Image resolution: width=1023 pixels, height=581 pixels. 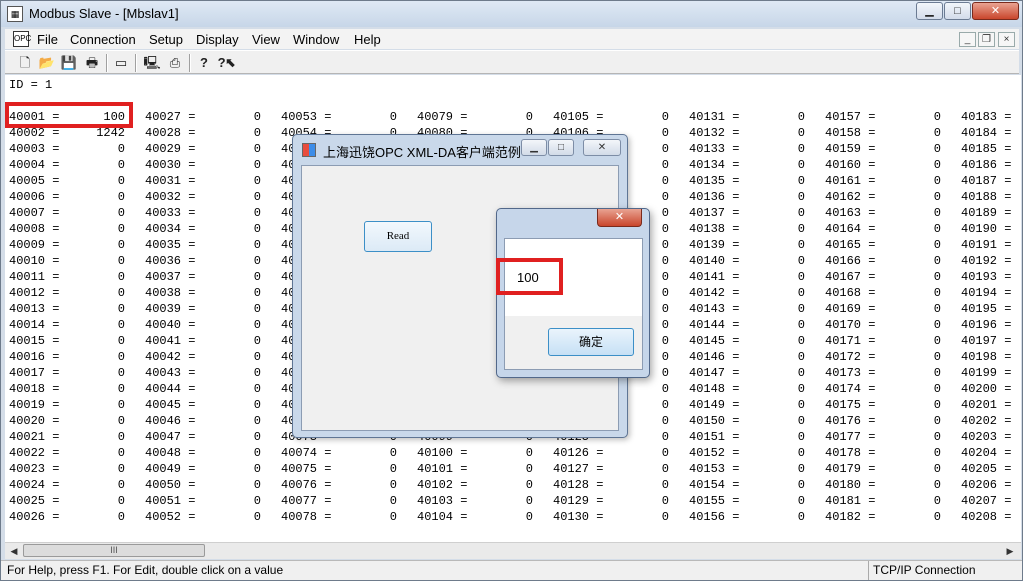 What do you see at coordinates (47, 39) in the screenshot?
I see `menu-file: File` at bounding box center [47, 39].